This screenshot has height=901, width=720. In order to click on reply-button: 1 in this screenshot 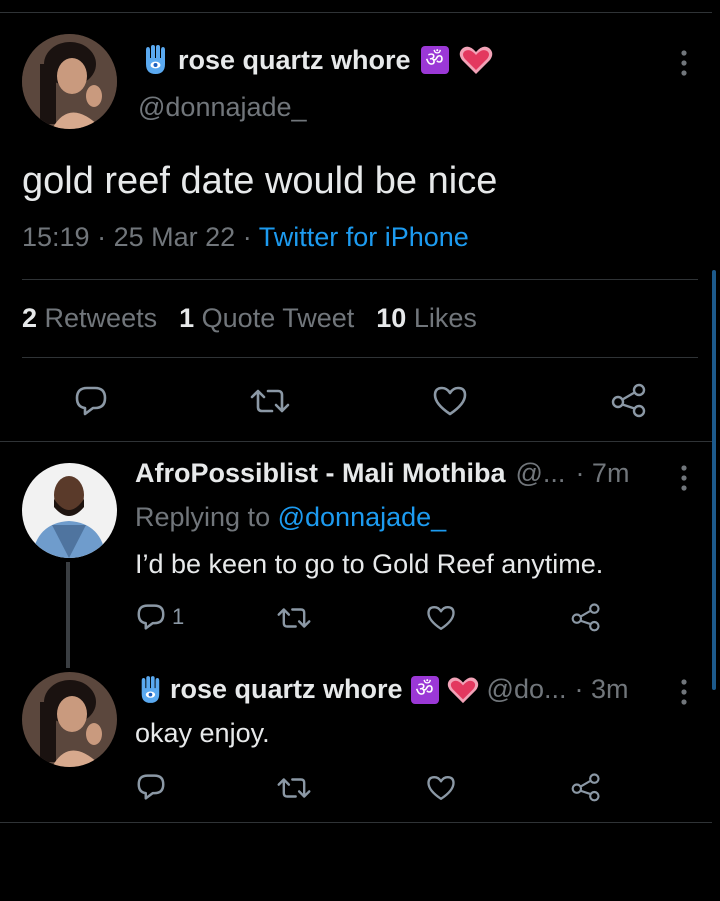, I will do `click(160, 617)`.